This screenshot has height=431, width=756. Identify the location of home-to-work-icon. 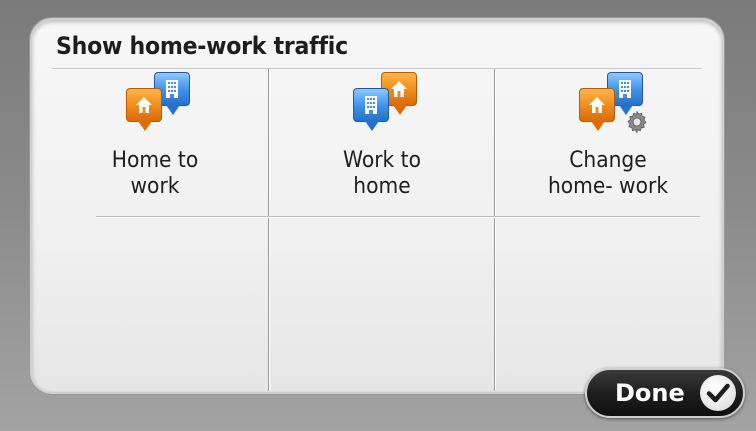
(155, 103).